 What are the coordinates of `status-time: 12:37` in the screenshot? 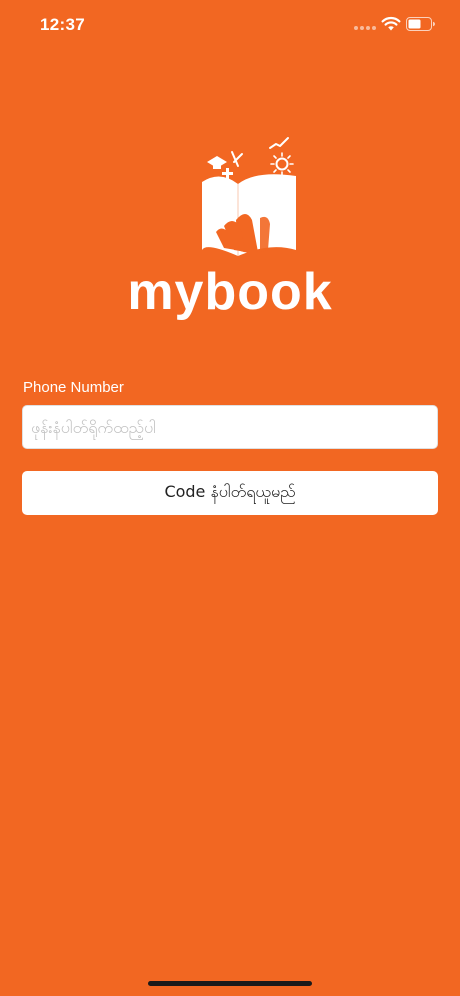 It's located at (62, 24).